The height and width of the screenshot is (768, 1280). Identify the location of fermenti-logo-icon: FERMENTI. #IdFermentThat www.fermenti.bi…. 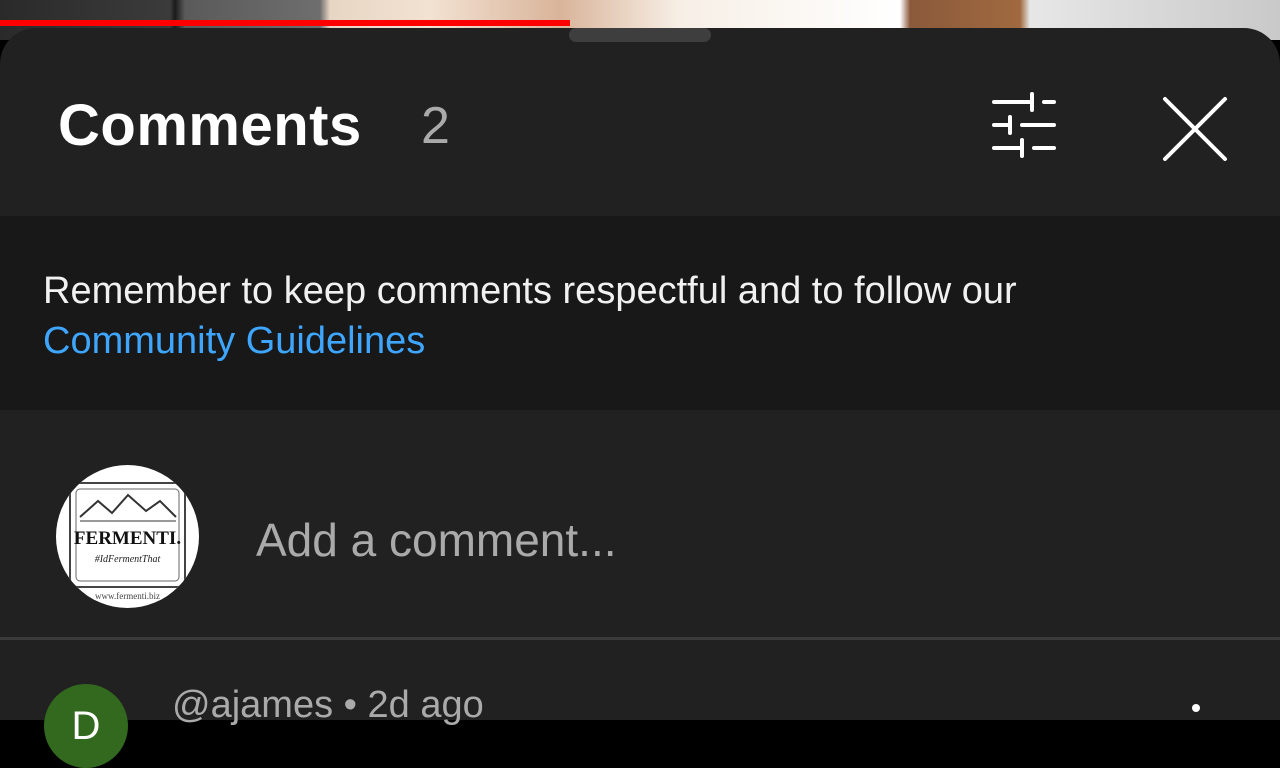
(127, 541).